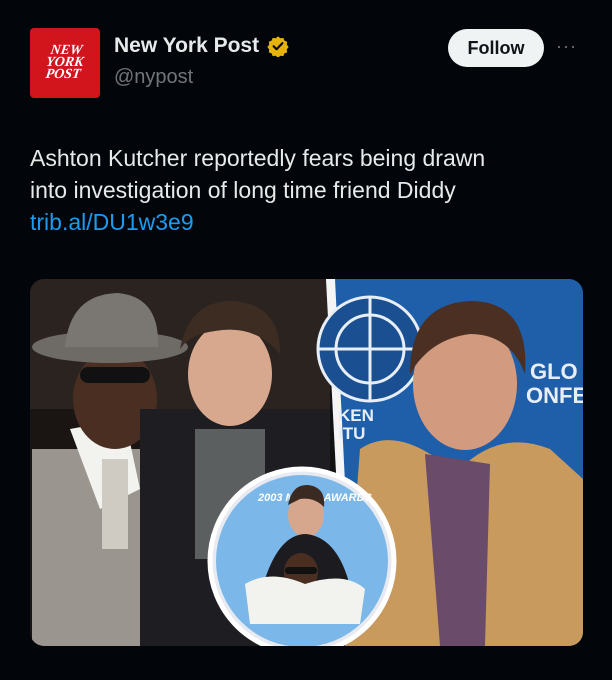 The width and height of the screenshot is (612, 680). I want to click on tweet-link: trib.al/DU1w3e9, so click(310, 222).